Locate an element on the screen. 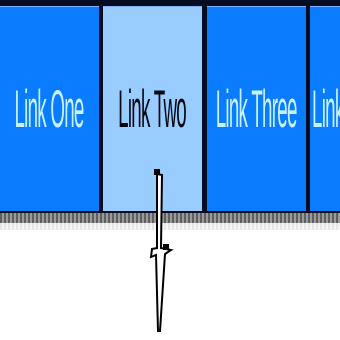  nav-link-four-label: Link Four is located at coordinates (326, 108).